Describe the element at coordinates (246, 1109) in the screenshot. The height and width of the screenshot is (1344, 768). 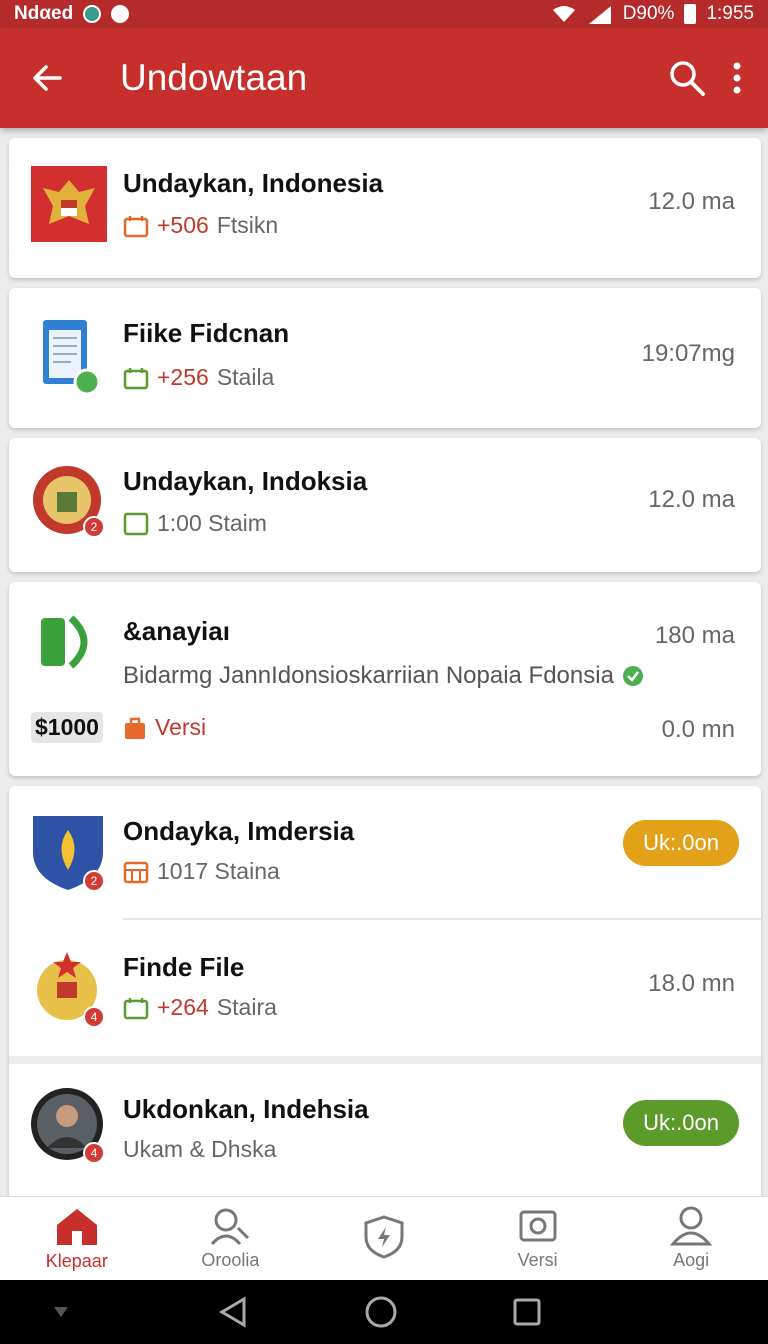
I see `item-title: Ukdonkan, Indehsia` at that location.